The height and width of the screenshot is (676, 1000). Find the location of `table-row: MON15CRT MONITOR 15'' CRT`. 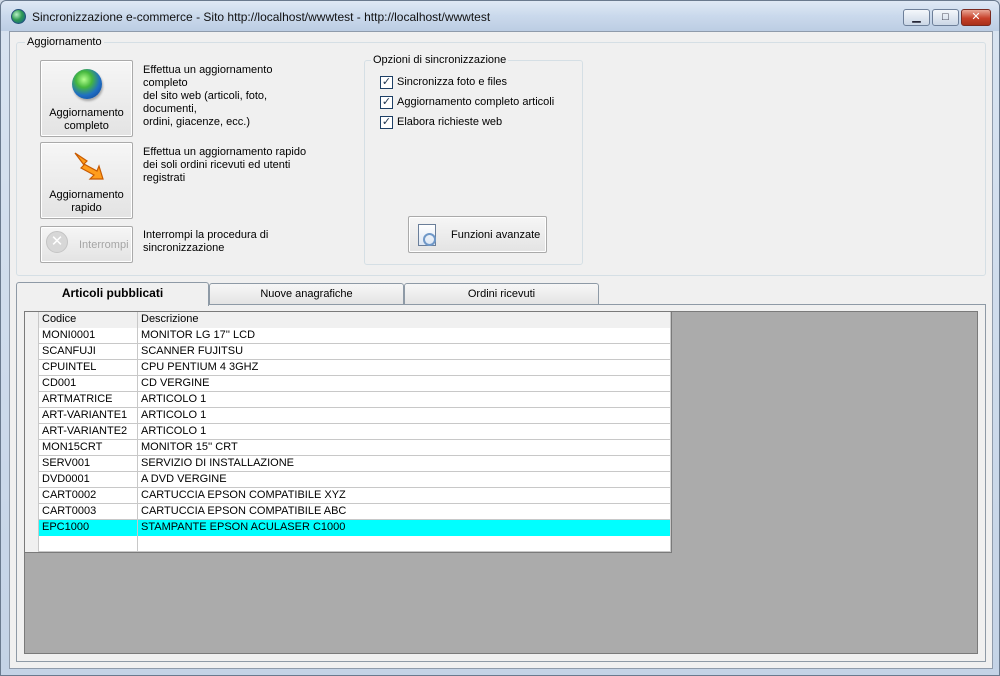

table-row: MON15CRT MONITOR 15'' CRT is located at coordinates (348, 448).